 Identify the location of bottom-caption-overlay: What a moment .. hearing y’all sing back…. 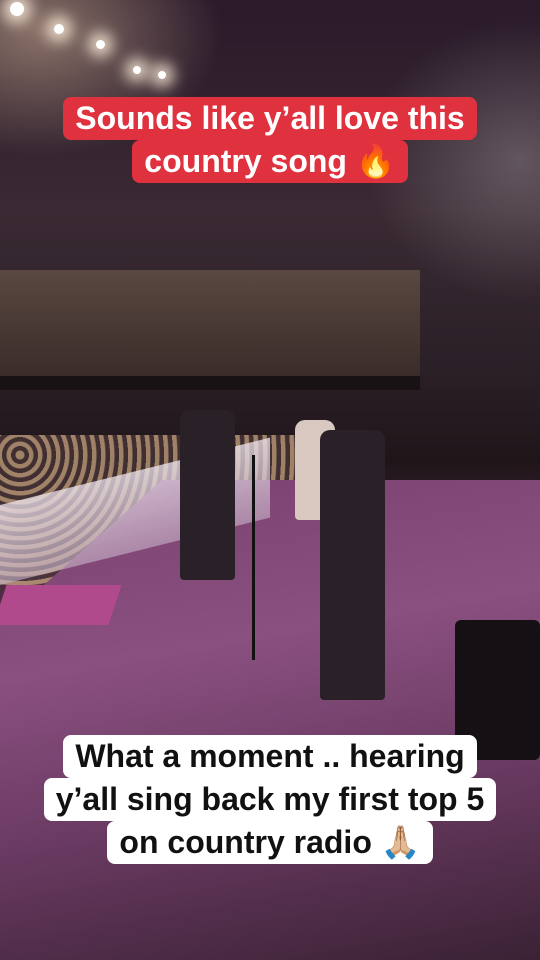
(270, 800).